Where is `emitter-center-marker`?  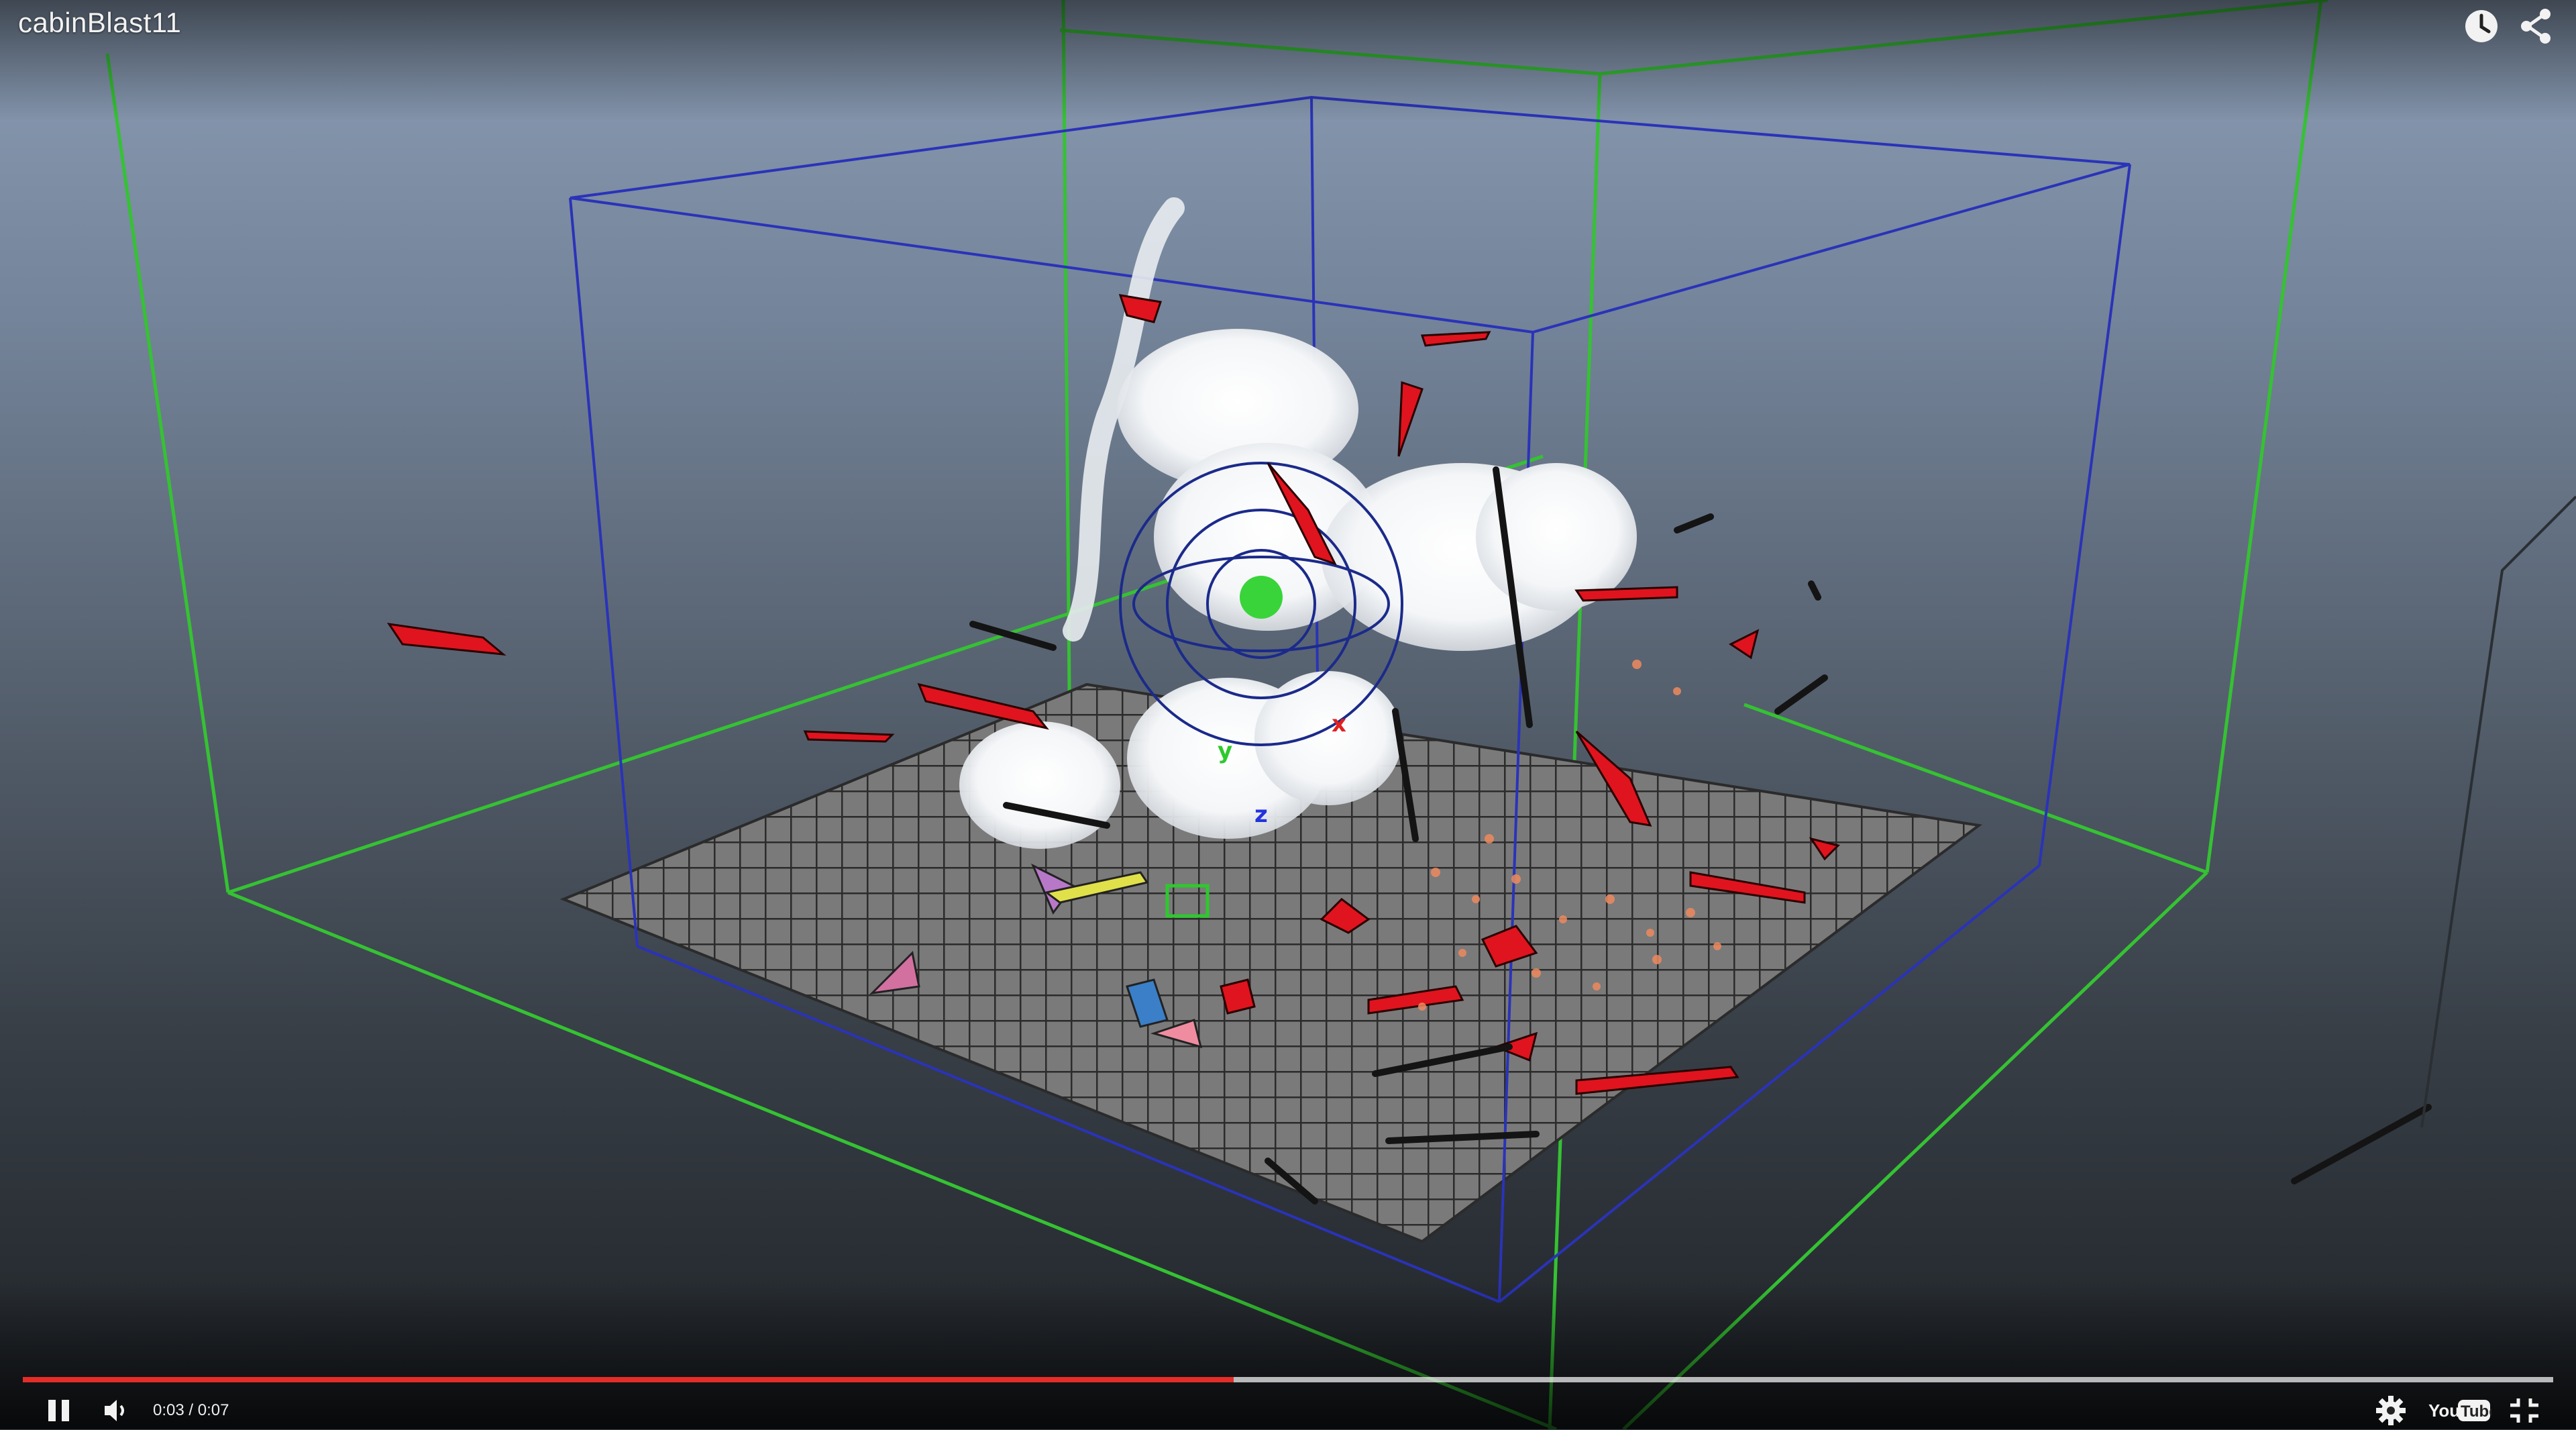
emitter-center-marker is located at coordinates (1261, 597).